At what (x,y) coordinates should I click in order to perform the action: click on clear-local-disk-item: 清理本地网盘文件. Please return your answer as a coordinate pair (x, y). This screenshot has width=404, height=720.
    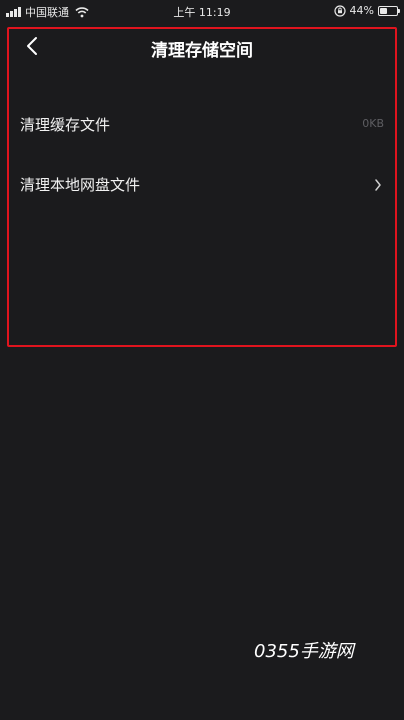
    Looking at the image, I should click on (202, 186).